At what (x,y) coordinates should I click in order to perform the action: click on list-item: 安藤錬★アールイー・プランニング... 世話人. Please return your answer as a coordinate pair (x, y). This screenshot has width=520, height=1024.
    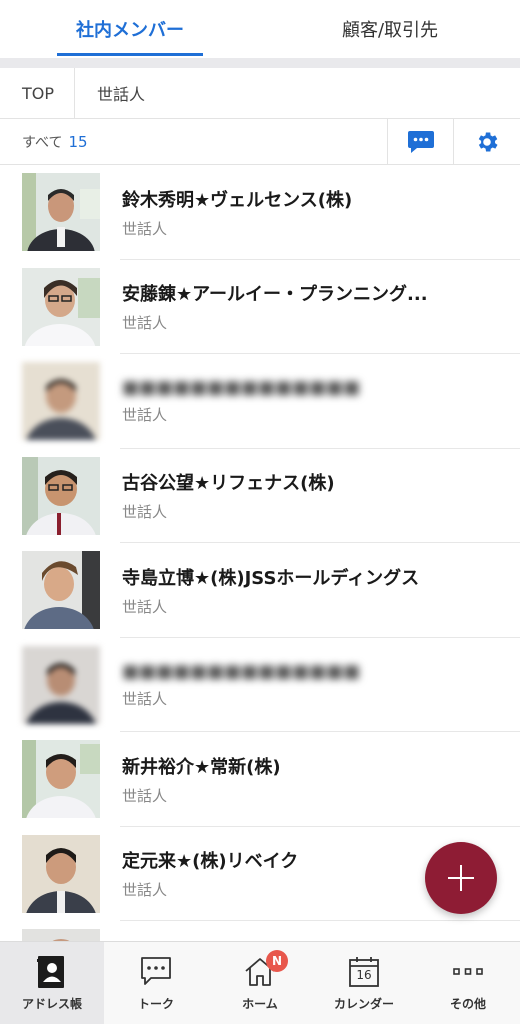
    Looking at the image, I should click on (260, 307).